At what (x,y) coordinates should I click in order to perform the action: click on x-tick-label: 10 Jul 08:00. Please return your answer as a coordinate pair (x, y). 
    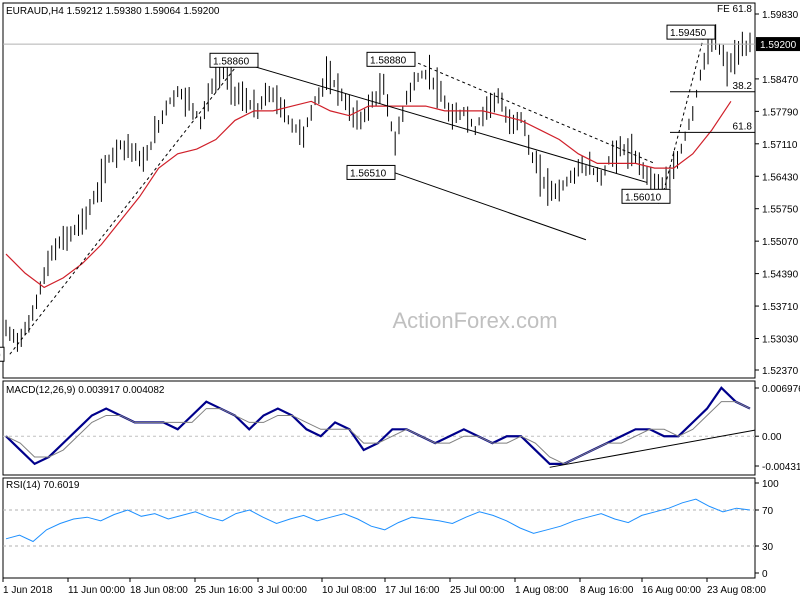
    Looking at the image, I should click on (349, 590).